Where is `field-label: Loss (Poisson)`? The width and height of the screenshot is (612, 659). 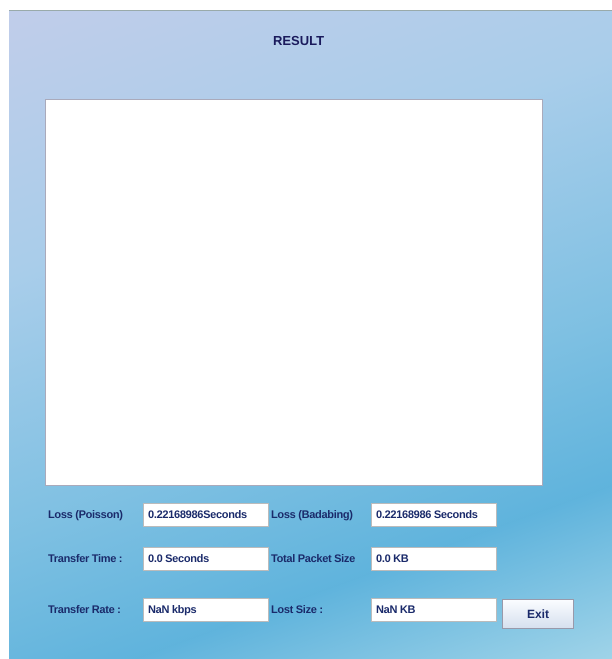 field-label: Loss (Poisson) is located at coordinates (86, 515).